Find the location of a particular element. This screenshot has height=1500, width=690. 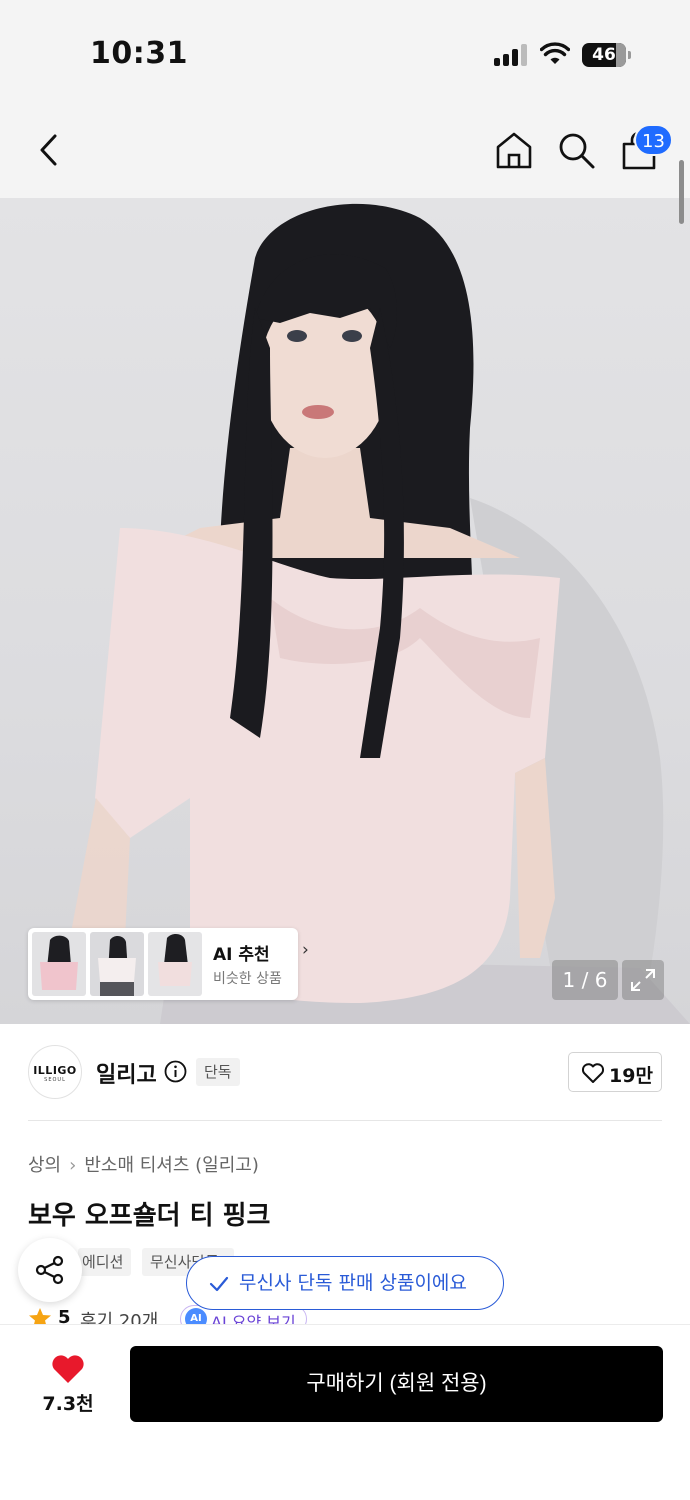

signal-icon is located at coordinates (511, 55).